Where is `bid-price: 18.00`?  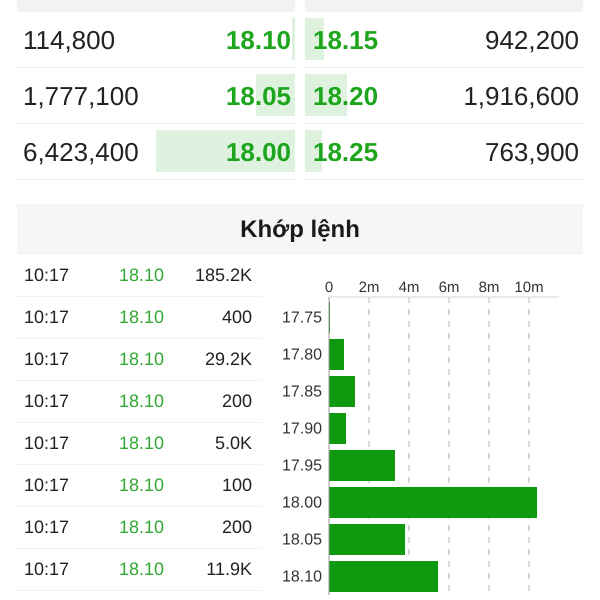 bid-price: 18.00 is located at coordinates (258, 151).